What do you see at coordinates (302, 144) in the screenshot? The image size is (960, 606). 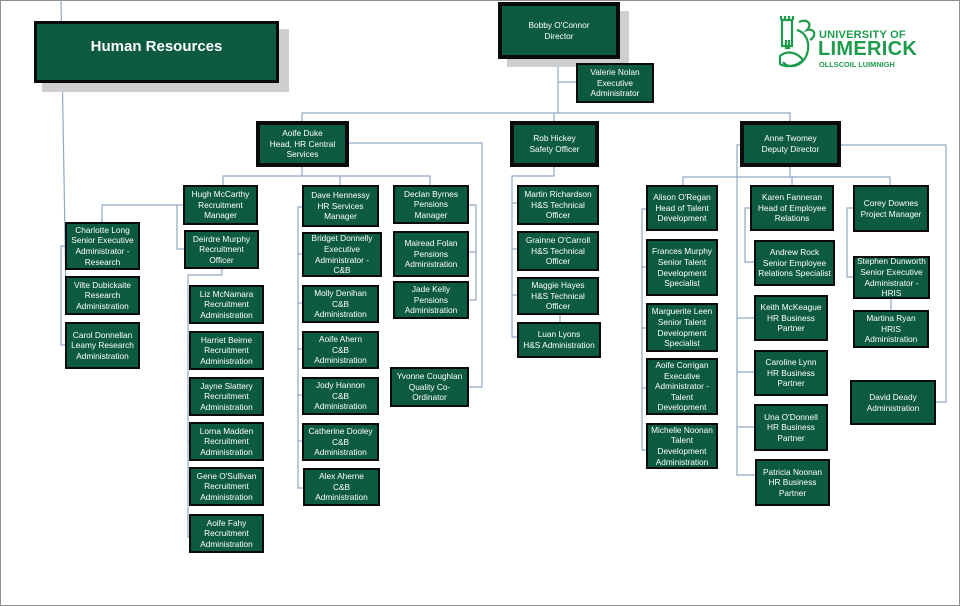 I see `org-box-aoife-duke: Aoife Duke Head, HR Central Services` at bounding box center [302, 144].